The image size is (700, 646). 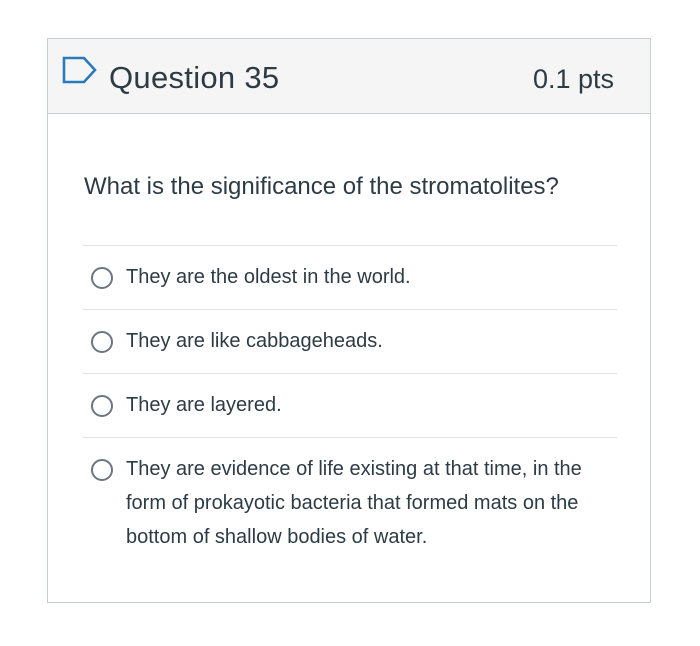 What do you see at coordinates (194, 77) in the screenshot?
I see `question-title: Question 35` at bounding box center [194, 77].